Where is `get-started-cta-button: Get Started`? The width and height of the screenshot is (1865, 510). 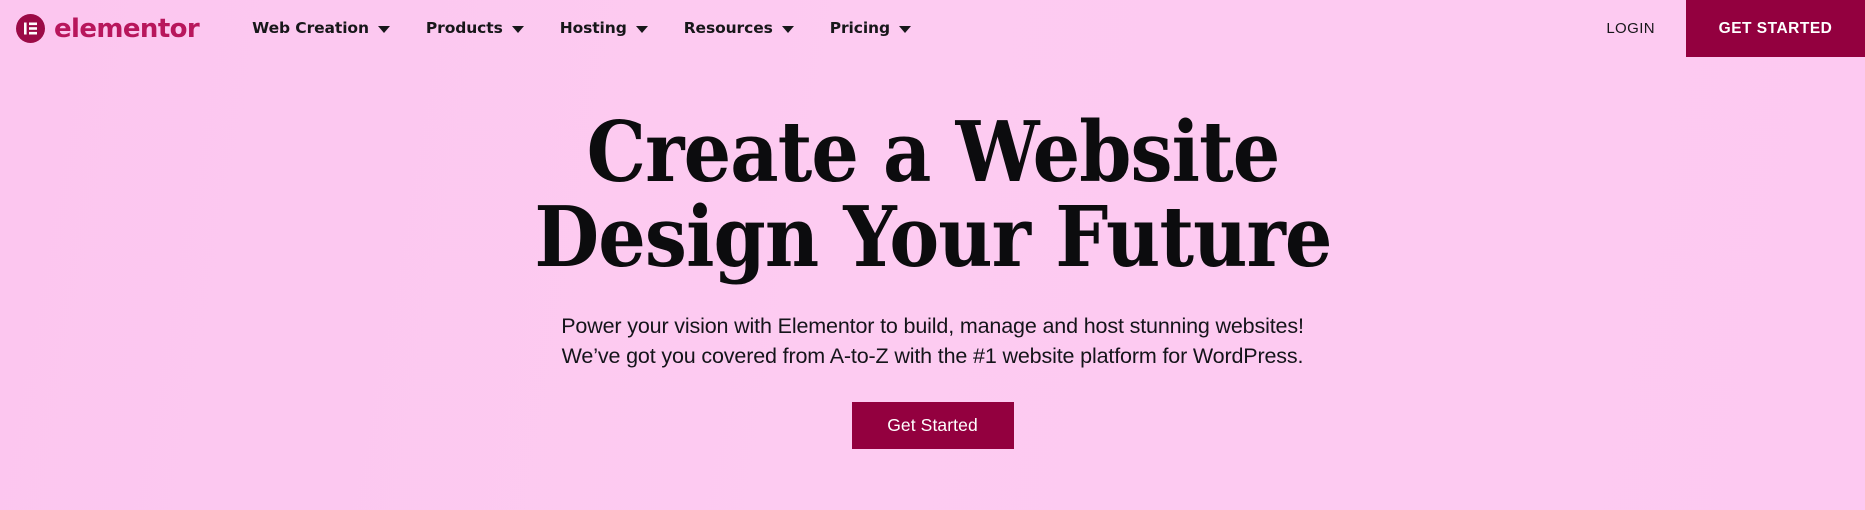
get-started-cta-button: Get Started is located at coordinates (932, 425).